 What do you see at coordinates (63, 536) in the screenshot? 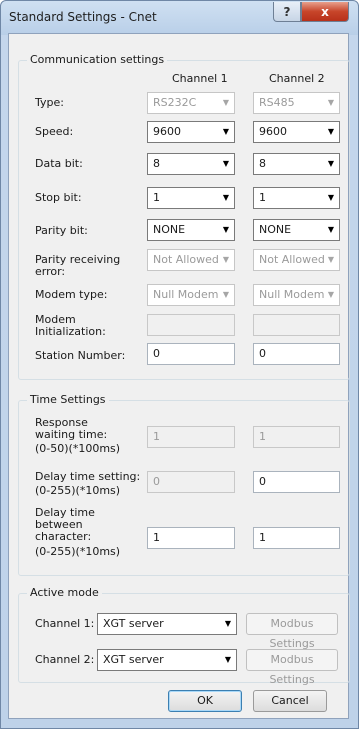
I see `char-delay-label-line3: character:` at bounding box center [63, 536].